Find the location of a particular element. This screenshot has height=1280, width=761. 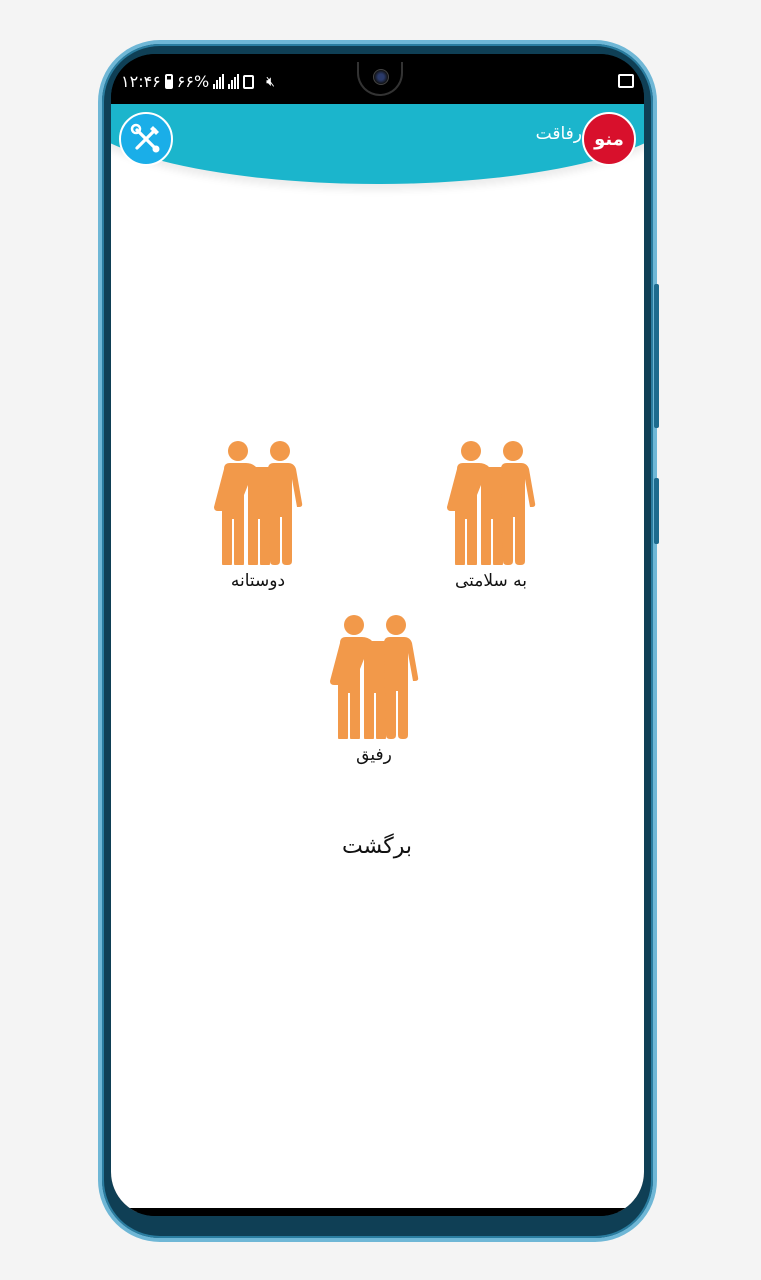

status-left-group: ۱۲:۴۶ ۶۶% 🔇︎ is located at coordinates (198, 81).